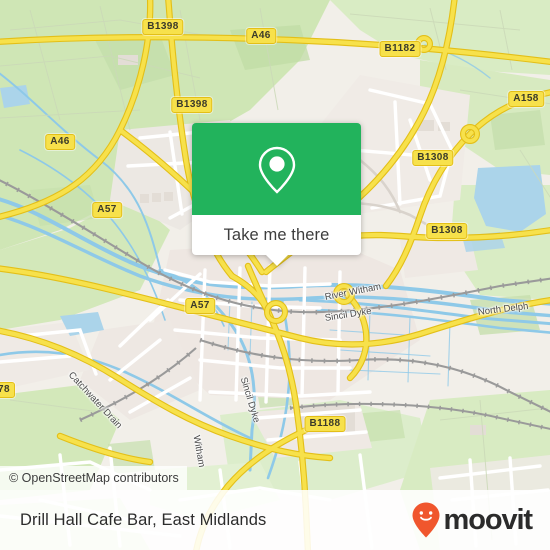 The height and width of the screenshot is (550, 550). Describe the element at coordinates (488, 519) in the screenshot. I see `moovit-wordmark: moovit` at that location.